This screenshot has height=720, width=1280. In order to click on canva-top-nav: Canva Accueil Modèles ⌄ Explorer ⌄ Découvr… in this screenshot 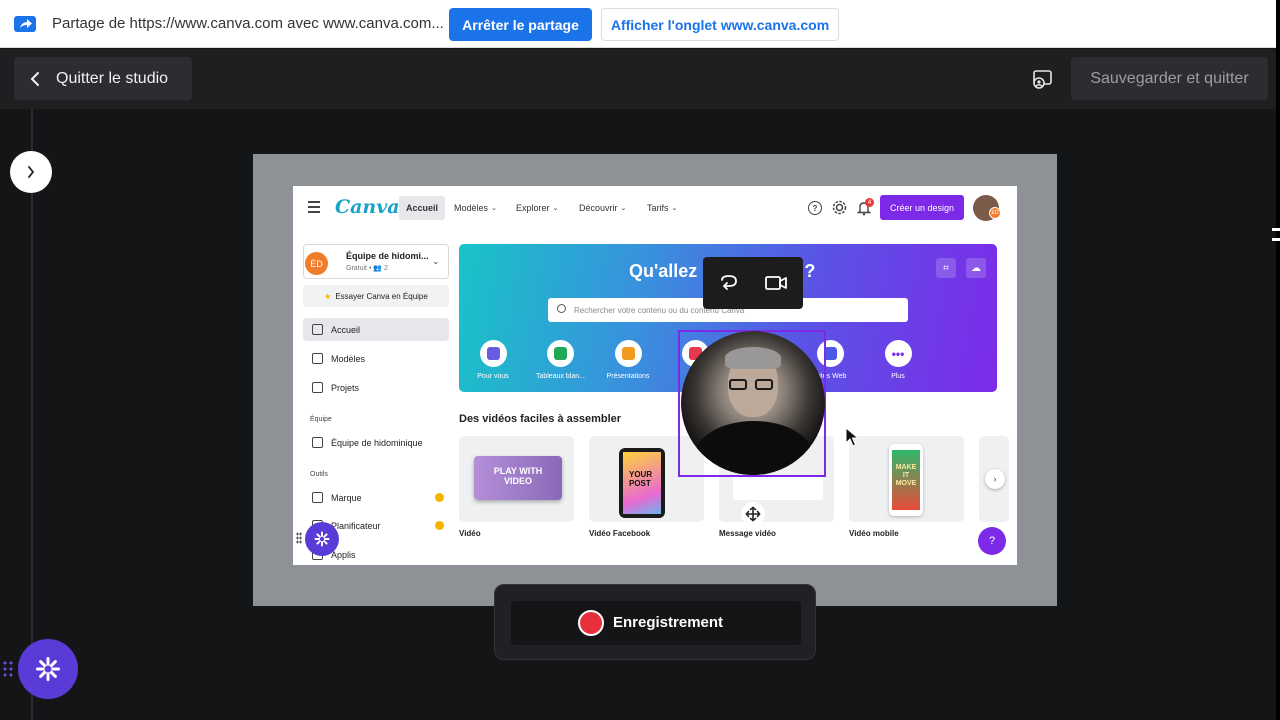, I will do `click(655, 208)`.